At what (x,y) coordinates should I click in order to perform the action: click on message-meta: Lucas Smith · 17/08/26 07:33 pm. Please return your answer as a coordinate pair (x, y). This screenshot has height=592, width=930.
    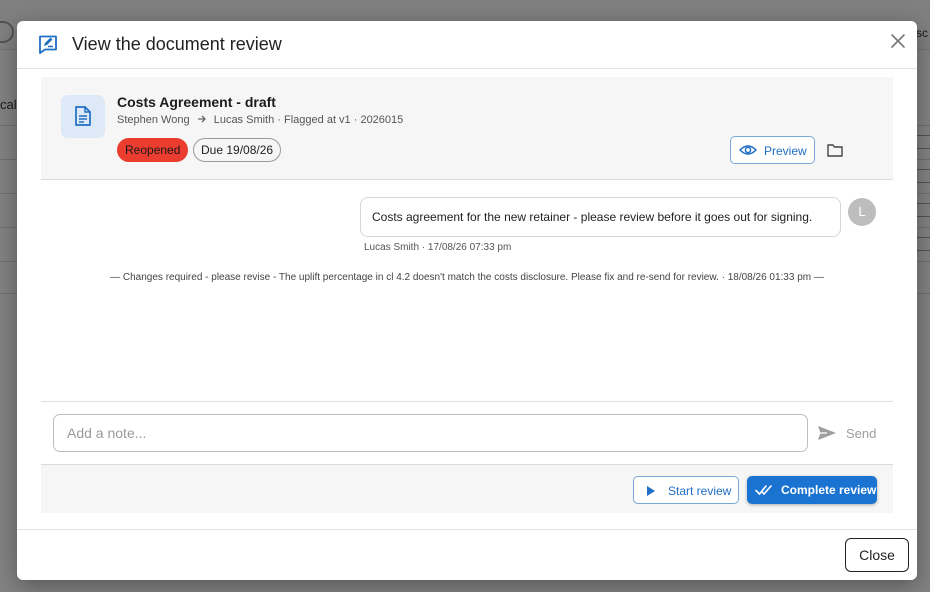
    Looking at the image, I should click on (438, 247).